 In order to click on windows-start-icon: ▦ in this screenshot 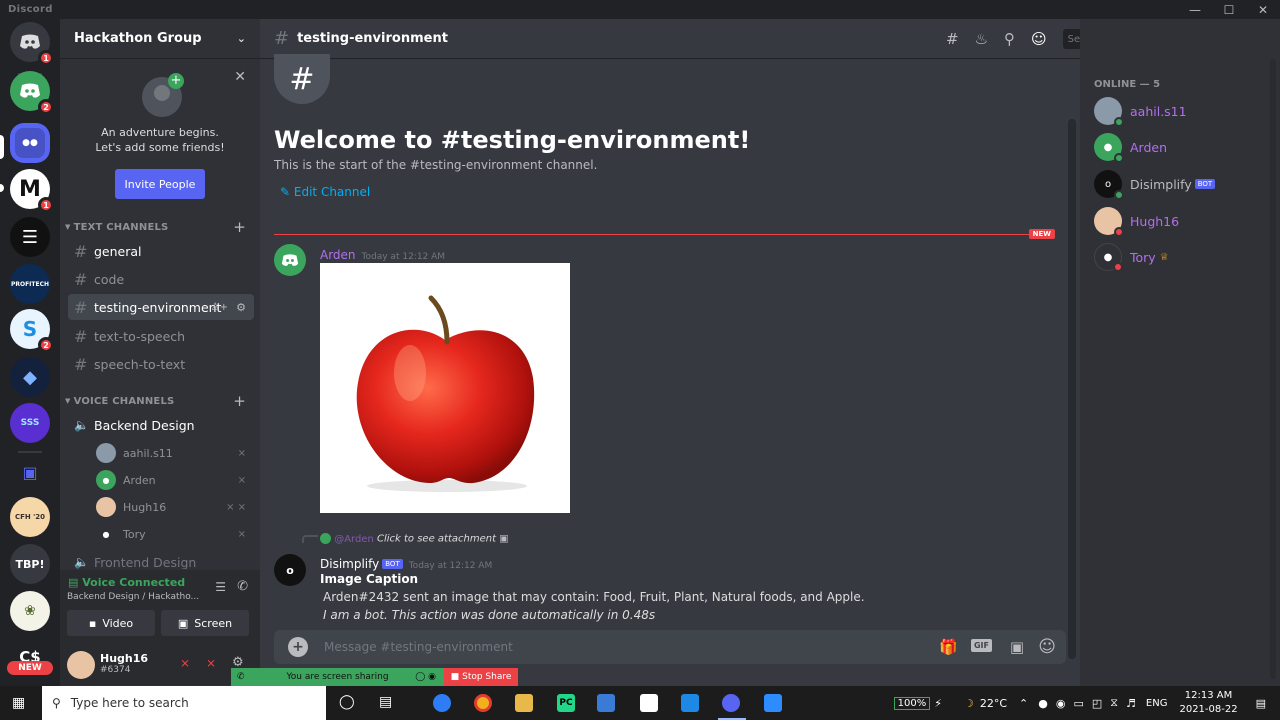, I will do `click(18, 703)`.